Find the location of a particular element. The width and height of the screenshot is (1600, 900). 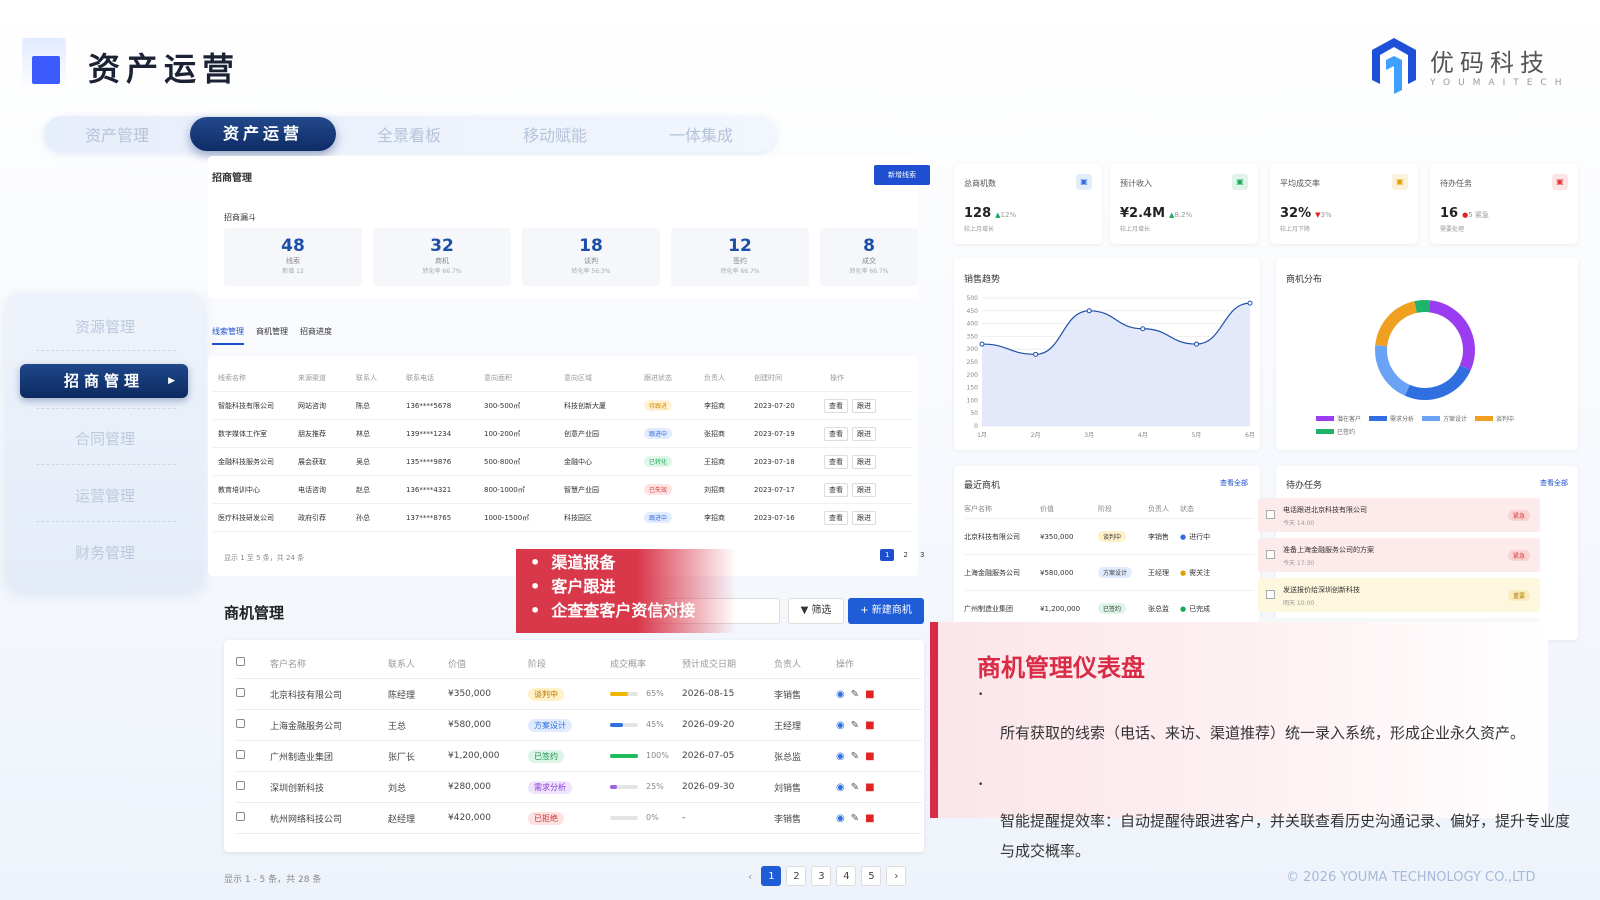

tab-integration: 一体集成 is located at coordinates (701, 134).